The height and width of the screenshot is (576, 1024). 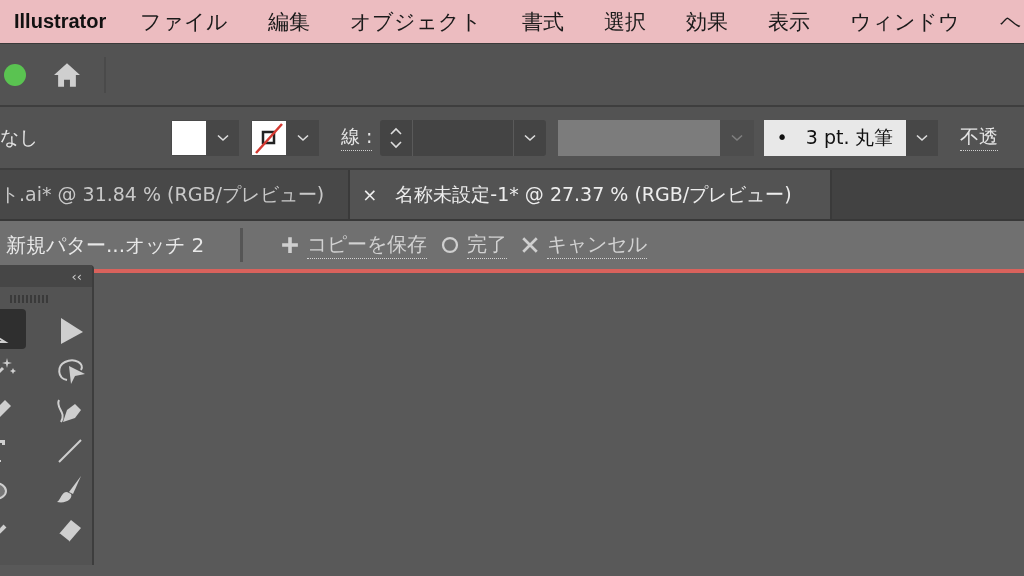 What do you see at coordinates (905, 21) in the screenshot?
I see `menu-item: ウィンドウ` at bounding box center [905, 21].